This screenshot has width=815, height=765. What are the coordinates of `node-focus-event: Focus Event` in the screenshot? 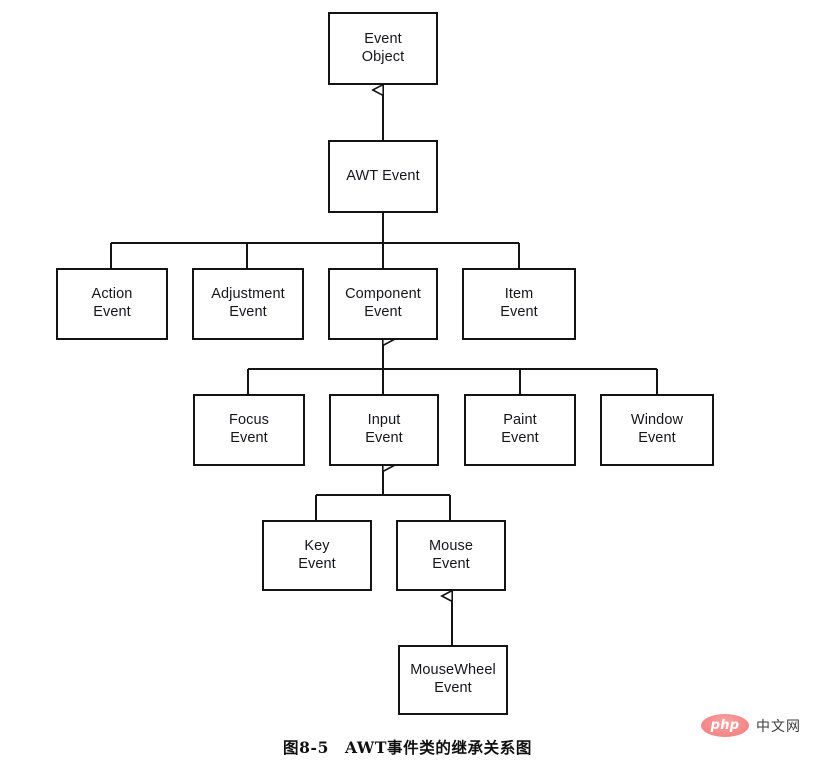 It's located at (249, 430).